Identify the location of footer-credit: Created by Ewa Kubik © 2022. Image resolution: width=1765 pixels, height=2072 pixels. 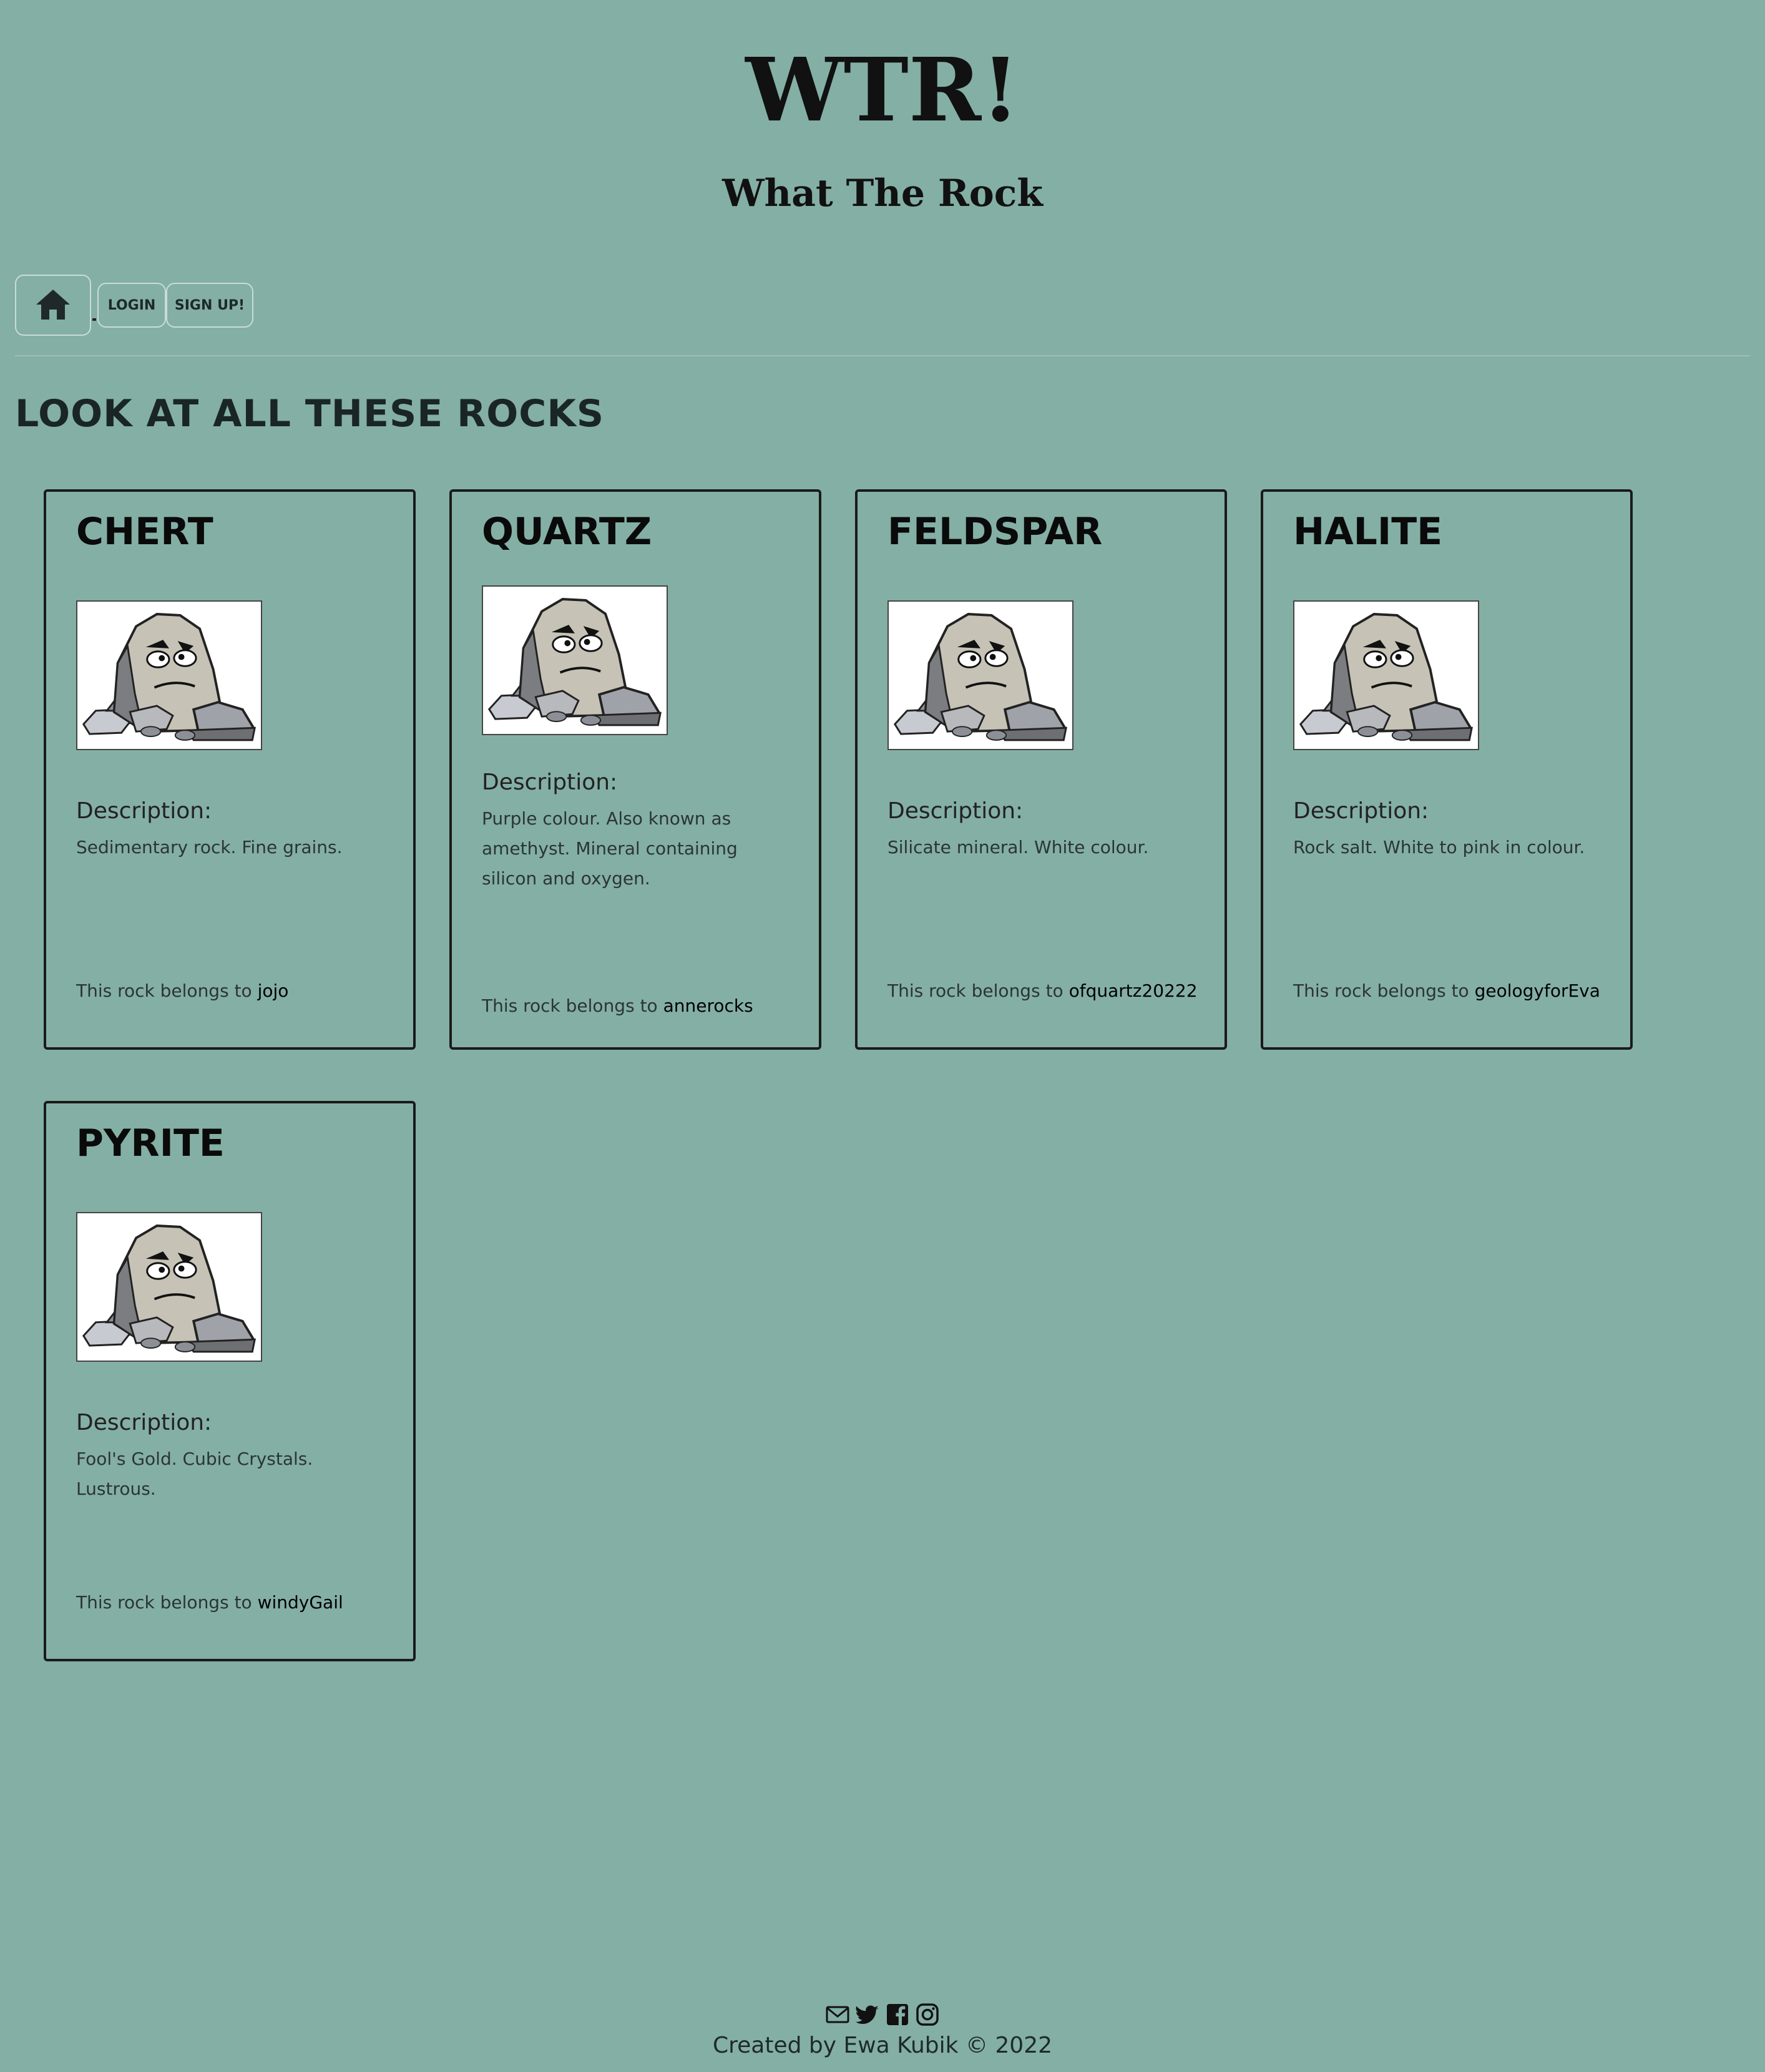
(882, 2046).